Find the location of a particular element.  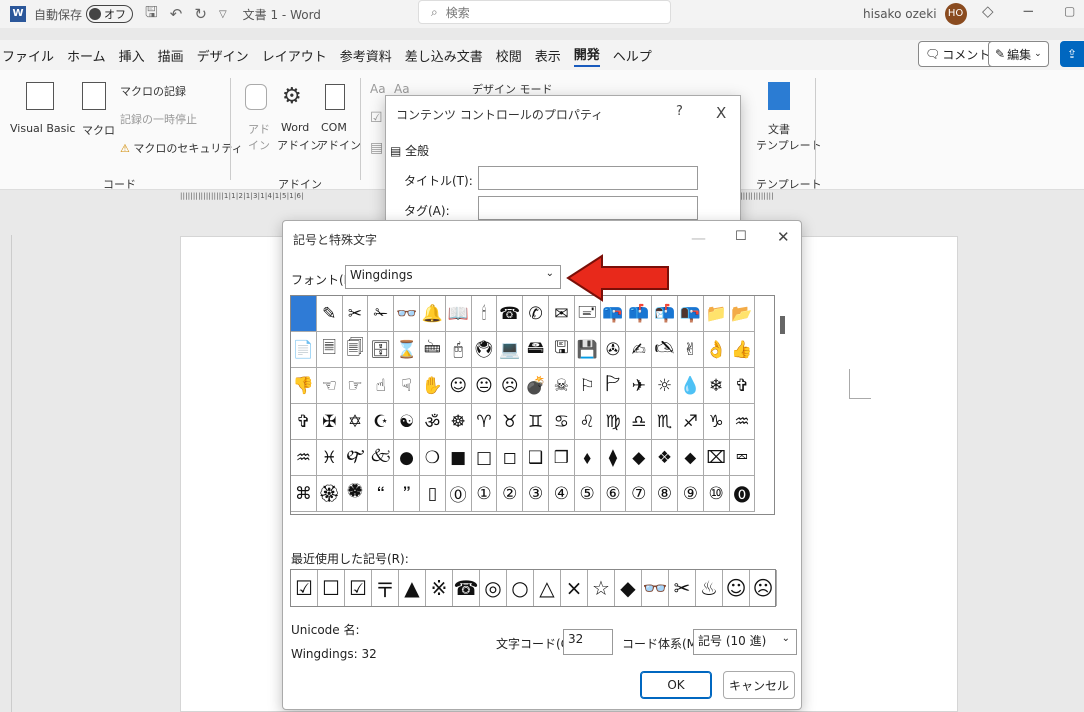

symbol-cell: 📖 is located at coordinates (458, 314).